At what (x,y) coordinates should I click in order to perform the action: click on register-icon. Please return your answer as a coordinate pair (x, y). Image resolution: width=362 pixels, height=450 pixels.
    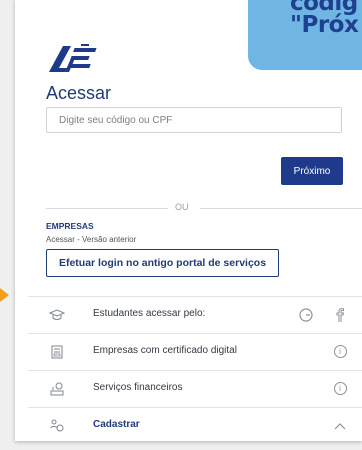
    Looking at the image, I should click on (57, 426).